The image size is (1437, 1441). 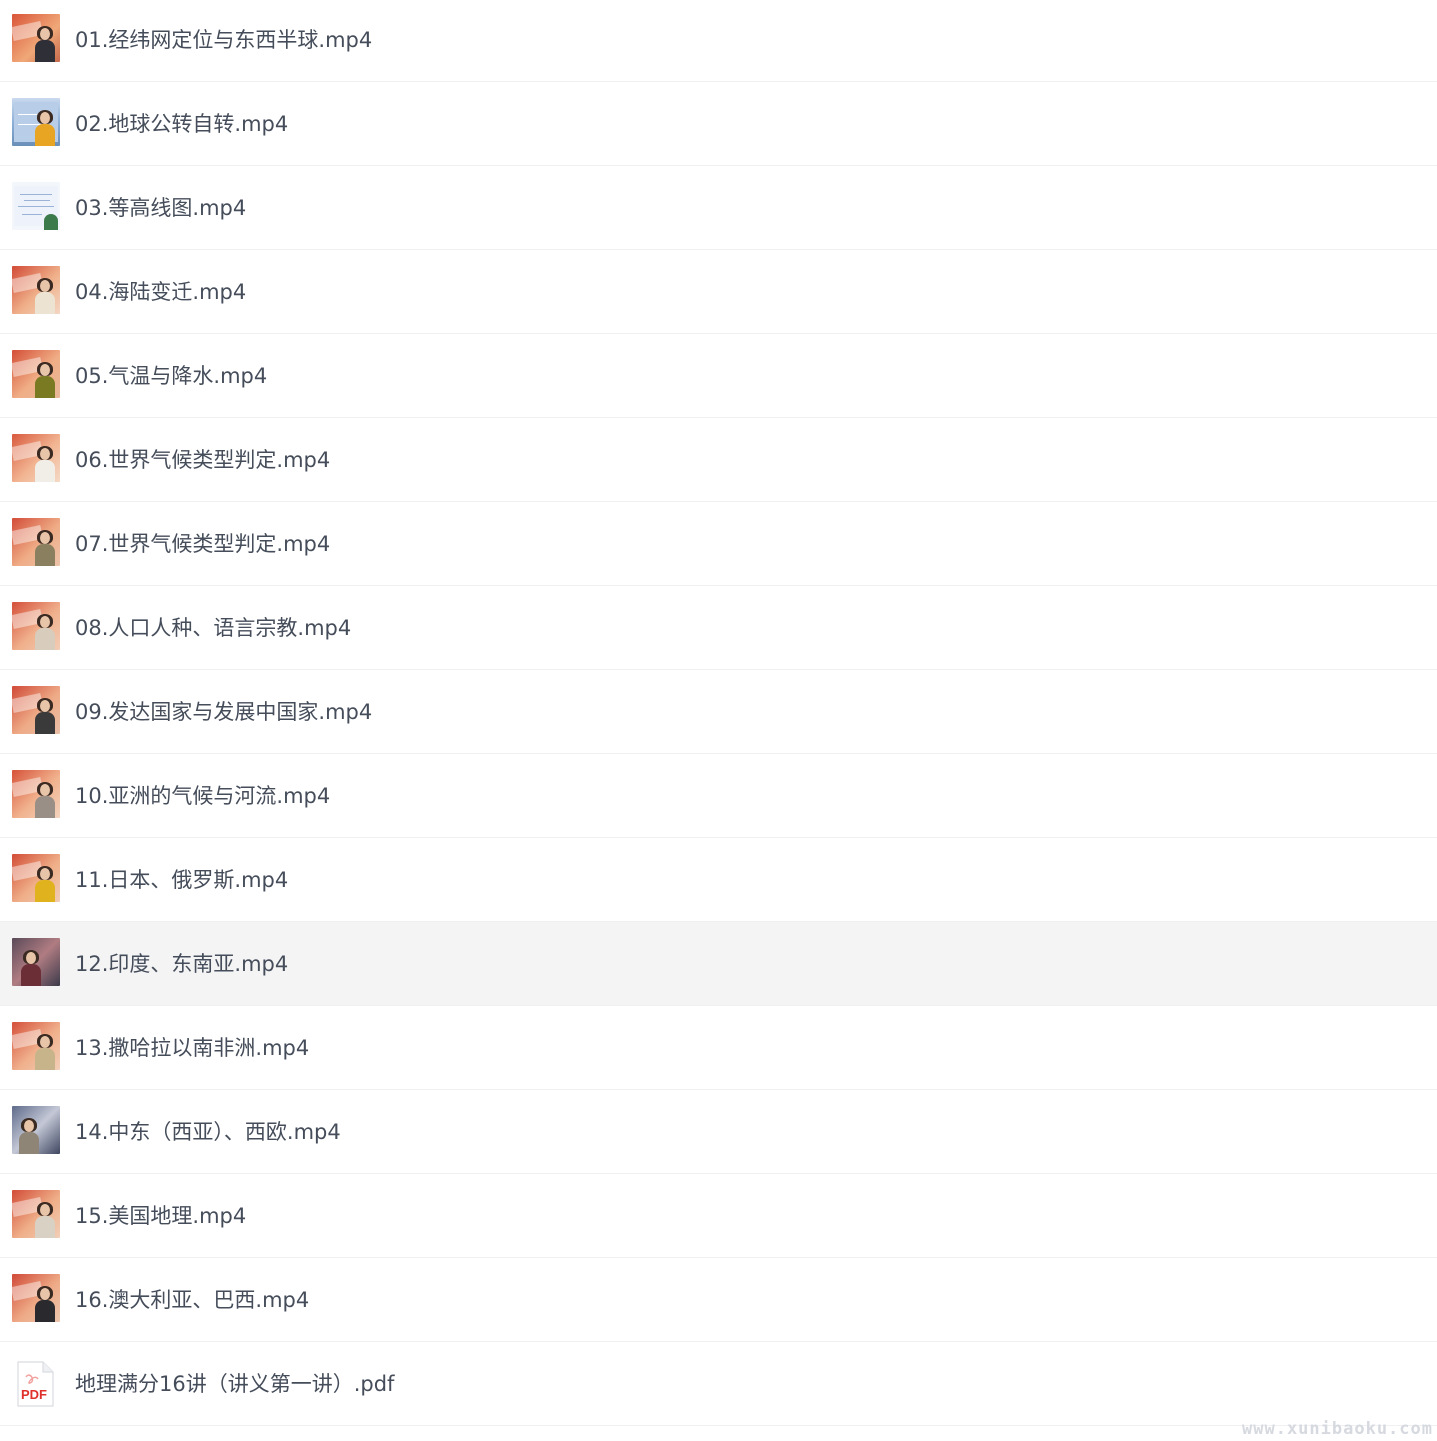 What do you see at coordinates (192, 1048) in the screenshot?
I see `file-name: 13.撒哈拉以南非洲.mp4` at bounding box center [192, 1048].